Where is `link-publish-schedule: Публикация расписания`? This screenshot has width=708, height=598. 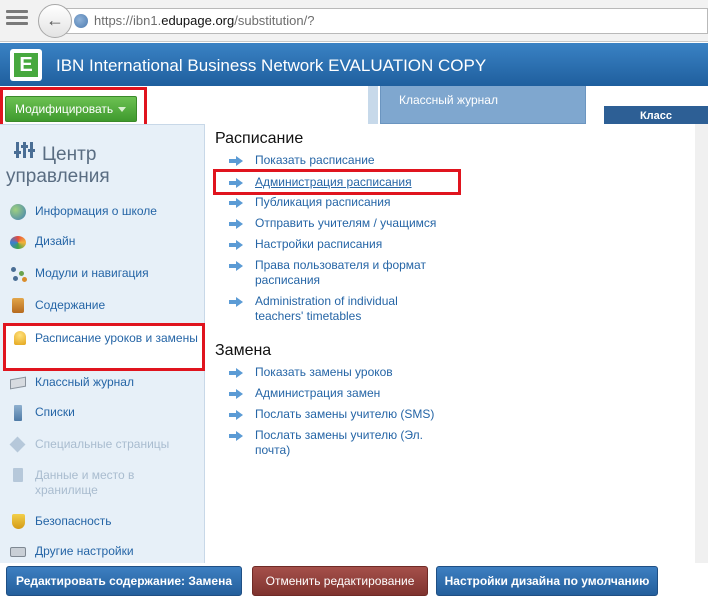
link-publish-schedule: Публикация расписания is located at coordinates (354, 202).